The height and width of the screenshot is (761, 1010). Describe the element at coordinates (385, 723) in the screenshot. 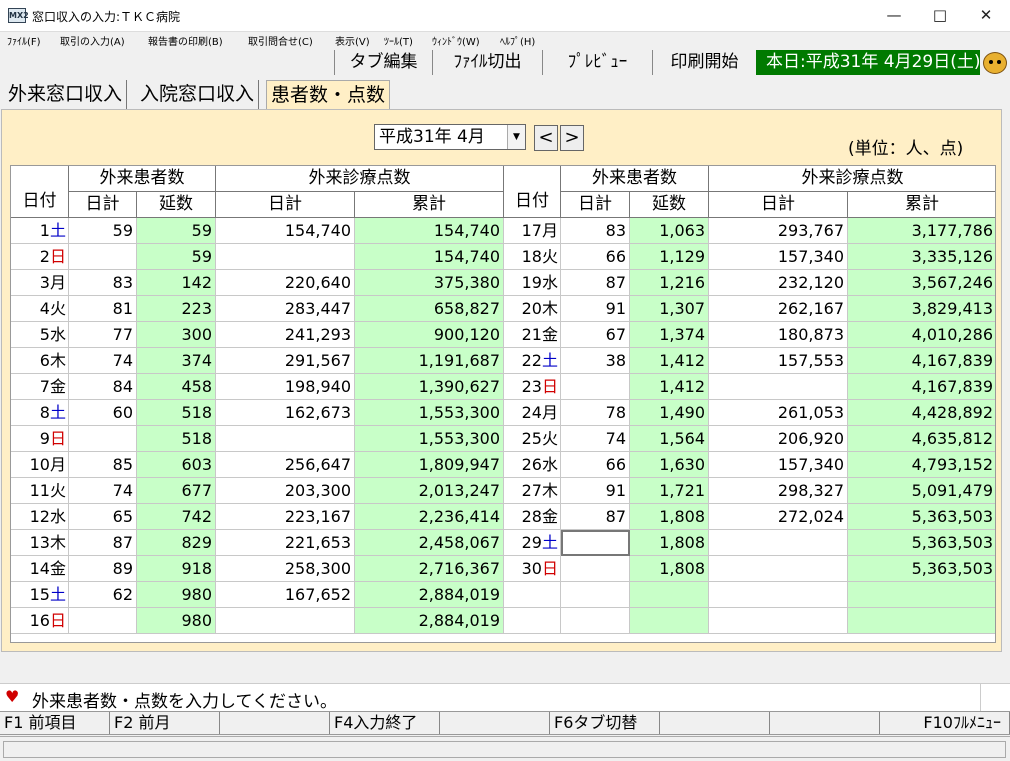

I see `f4-input-end-button: F4入力終了` at that location.